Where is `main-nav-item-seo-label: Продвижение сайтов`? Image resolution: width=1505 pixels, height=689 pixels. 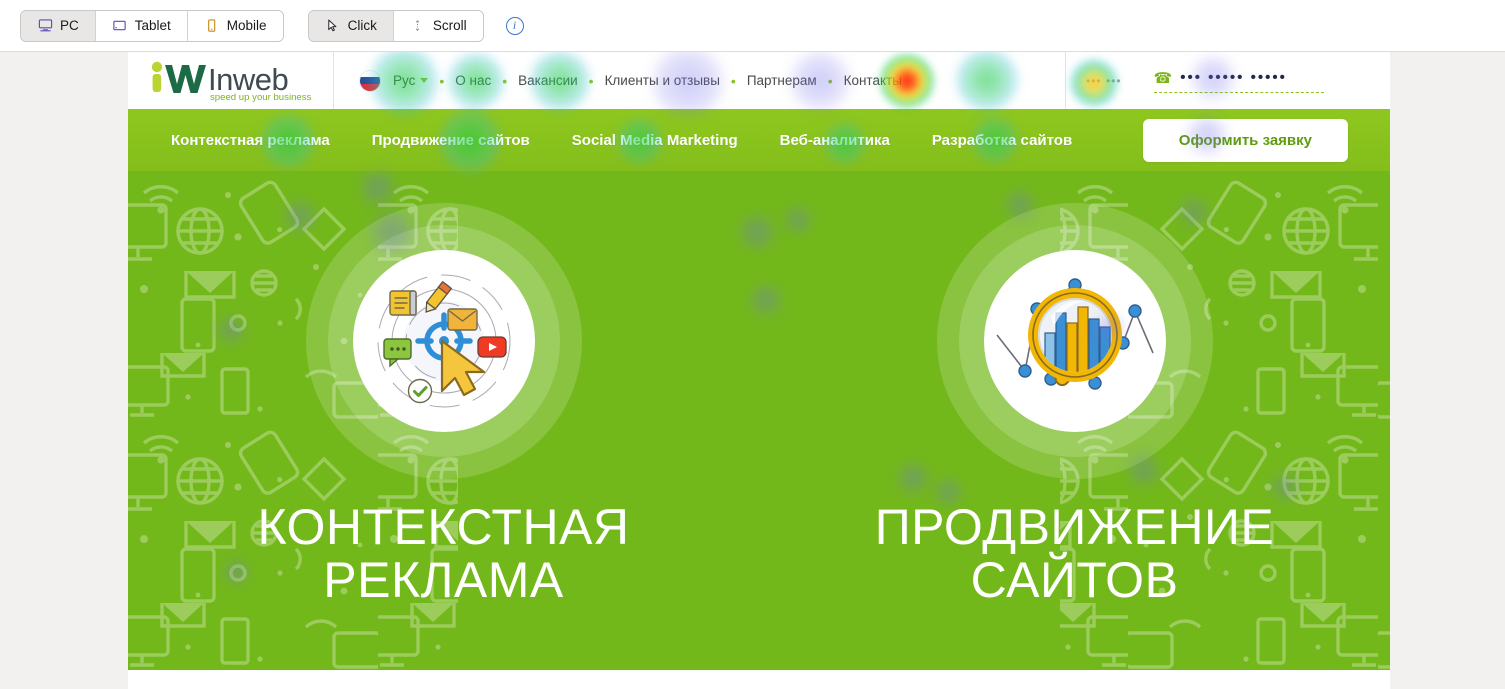
main-nav-item-seo-label: Продвижение сайтов is located at coordinates (450, 140).